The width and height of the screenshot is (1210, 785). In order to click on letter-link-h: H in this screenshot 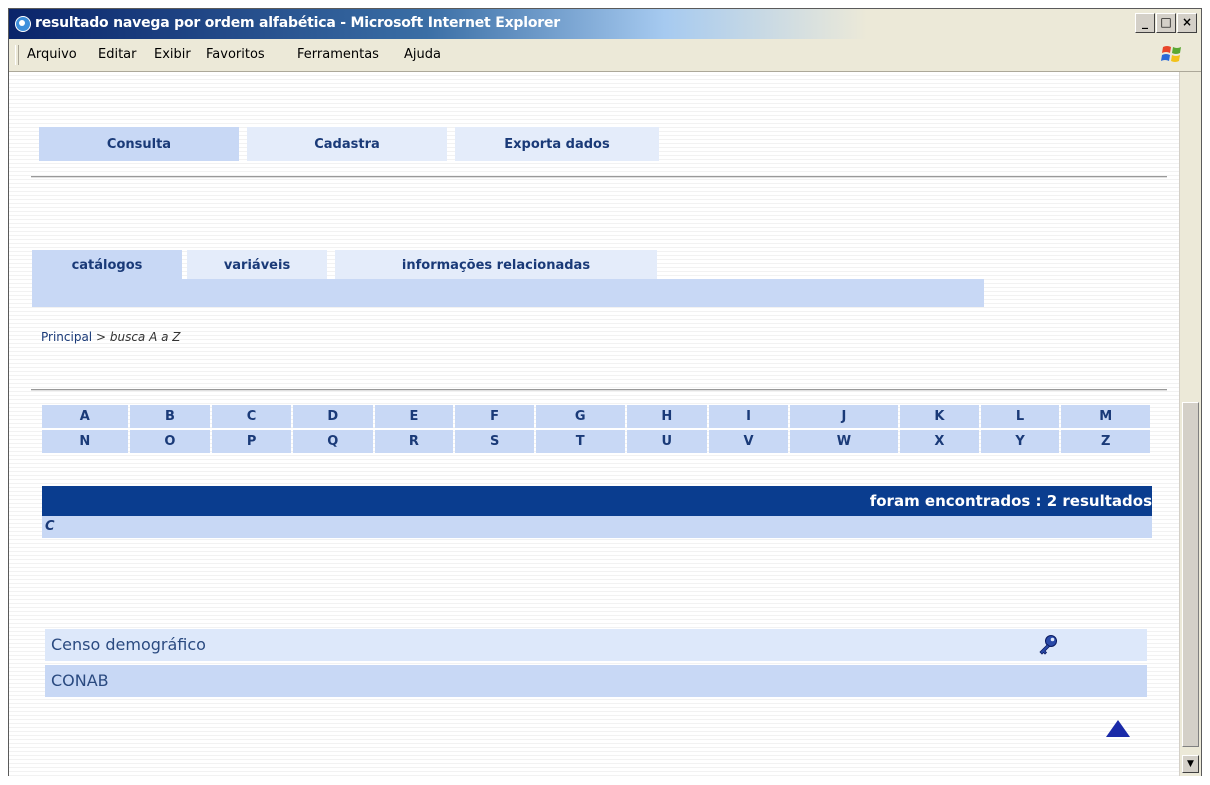, I will do `click(667, 416)`.